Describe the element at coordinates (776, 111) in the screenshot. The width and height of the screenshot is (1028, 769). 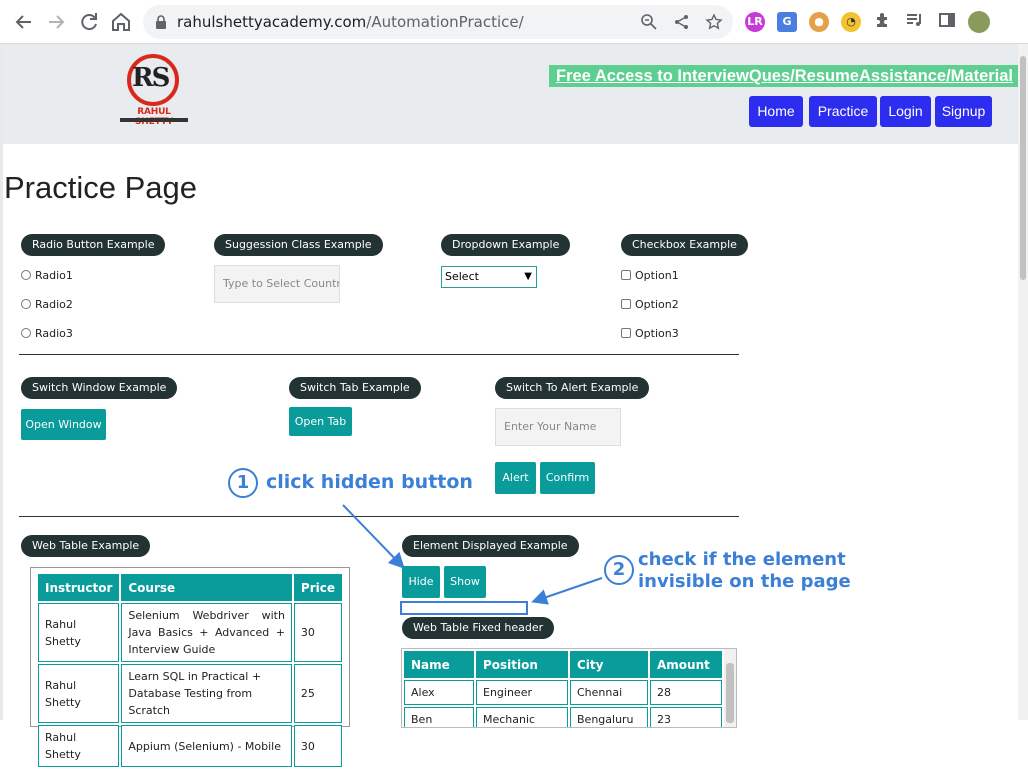
I see `nav-home-button: Home` at that location.